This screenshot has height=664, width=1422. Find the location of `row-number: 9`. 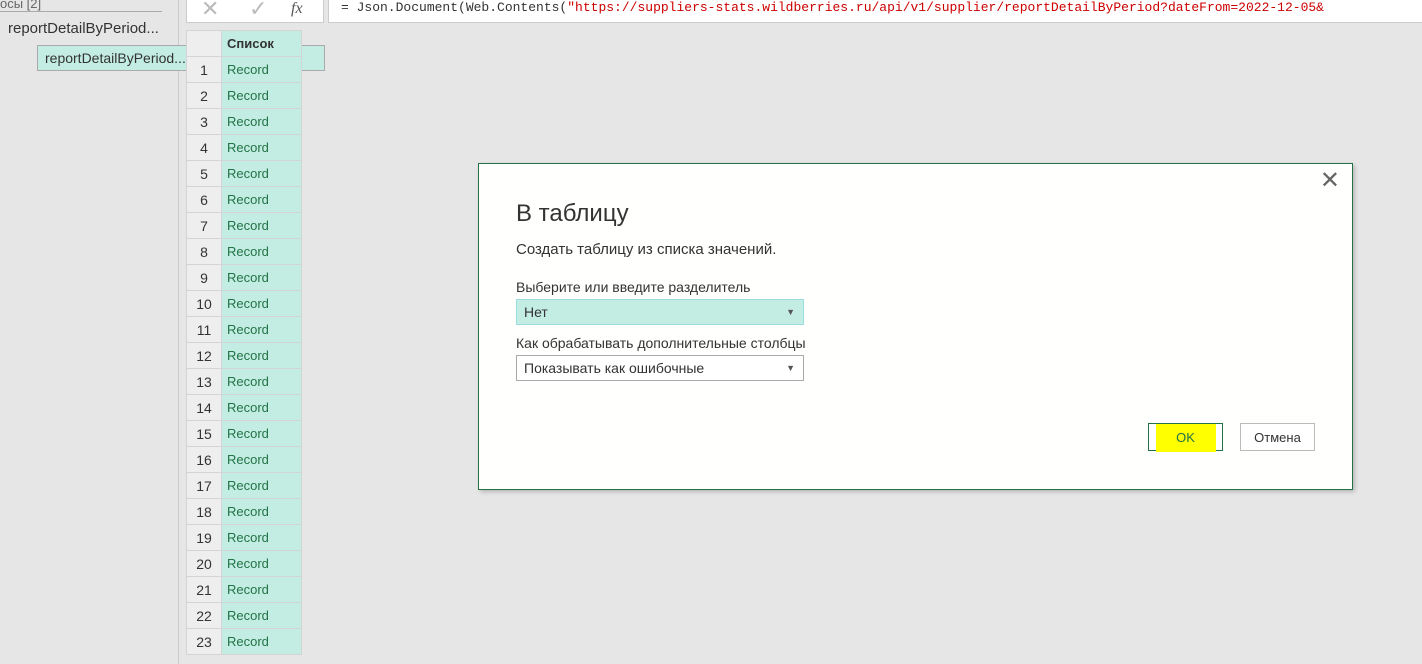

row-number: 9 is located at coordinates (204, 277).